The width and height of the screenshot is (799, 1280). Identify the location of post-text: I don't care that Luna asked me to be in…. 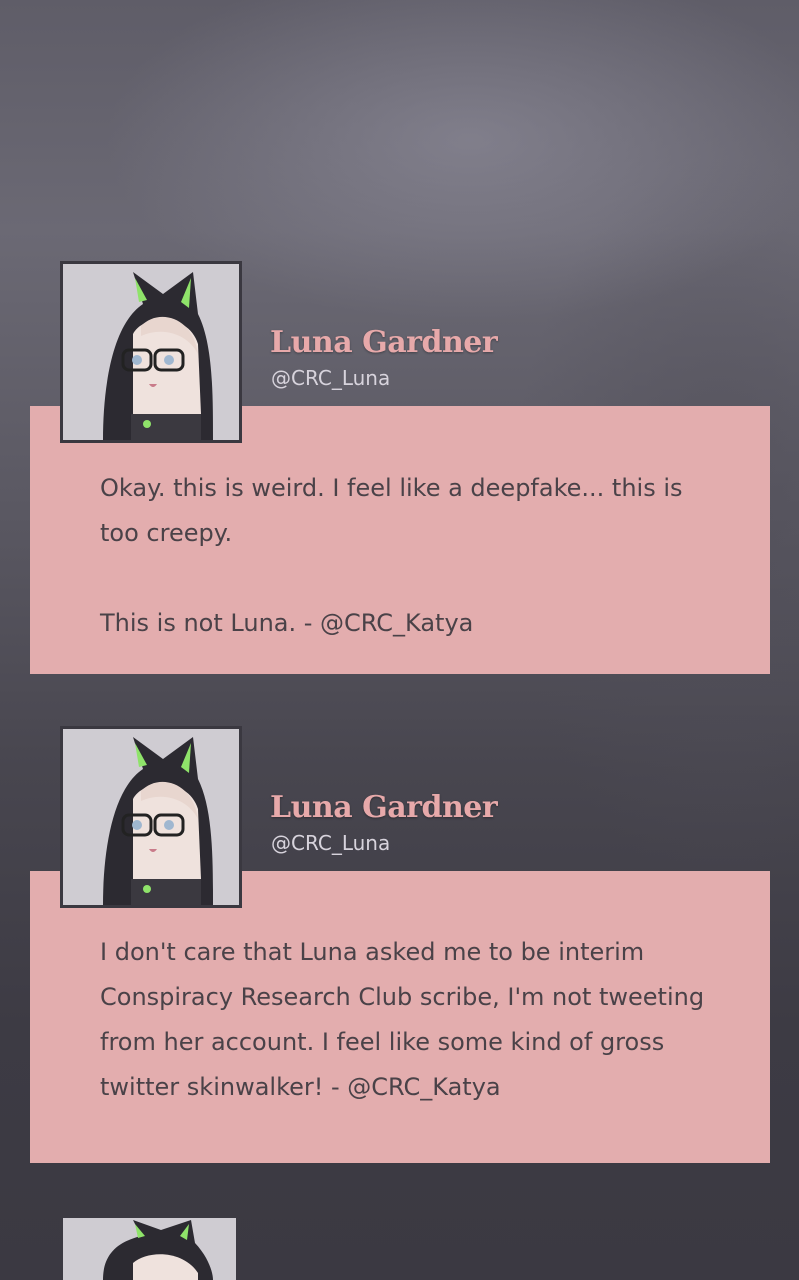
(402, 1019).